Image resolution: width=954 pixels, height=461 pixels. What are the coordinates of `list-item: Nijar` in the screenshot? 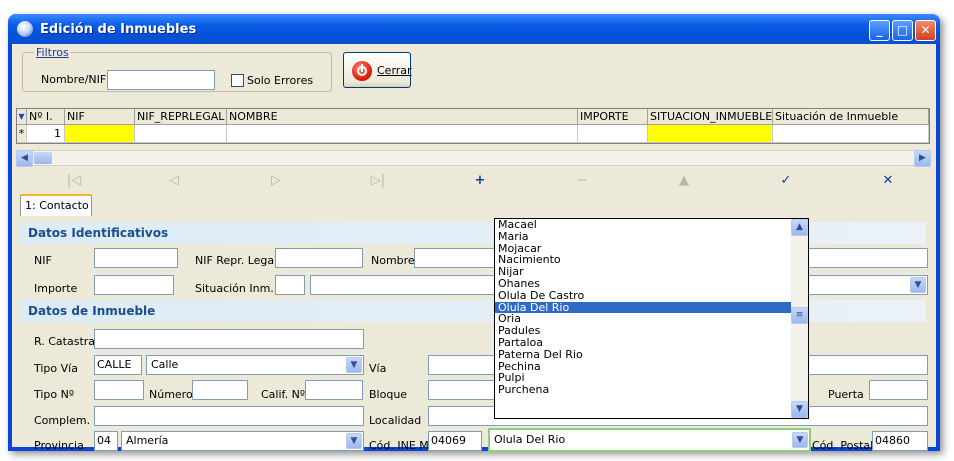 It's located at (651, 272).